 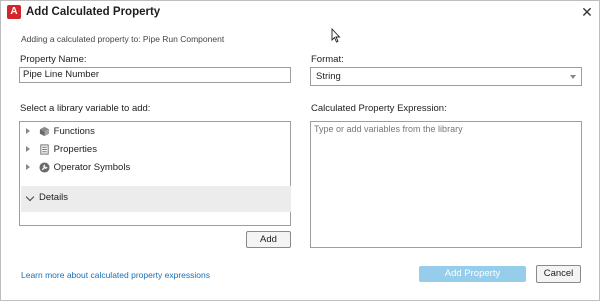 I want to click on property-name-label: Property Name:, so click(x=53, y=59).